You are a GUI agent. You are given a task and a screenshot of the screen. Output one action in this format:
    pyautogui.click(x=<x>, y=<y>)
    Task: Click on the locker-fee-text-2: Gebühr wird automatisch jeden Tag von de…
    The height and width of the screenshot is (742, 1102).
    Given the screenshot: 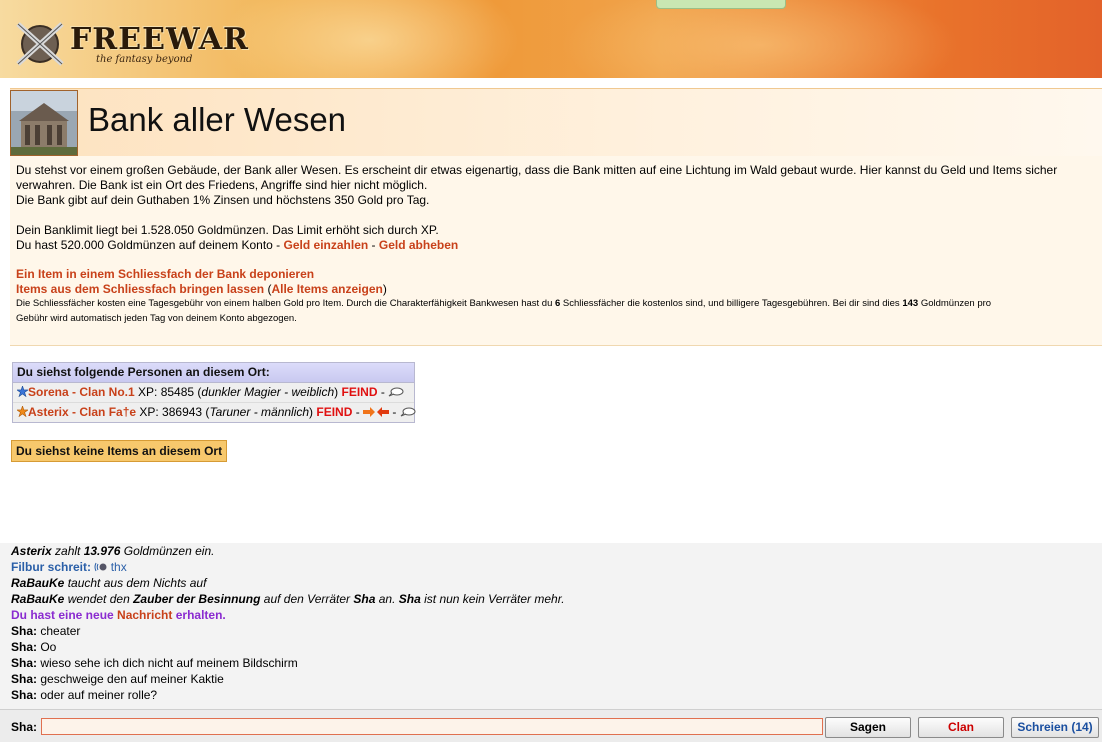 What is the action you would take?
    pyautogui.click(x=156, y=318)
    